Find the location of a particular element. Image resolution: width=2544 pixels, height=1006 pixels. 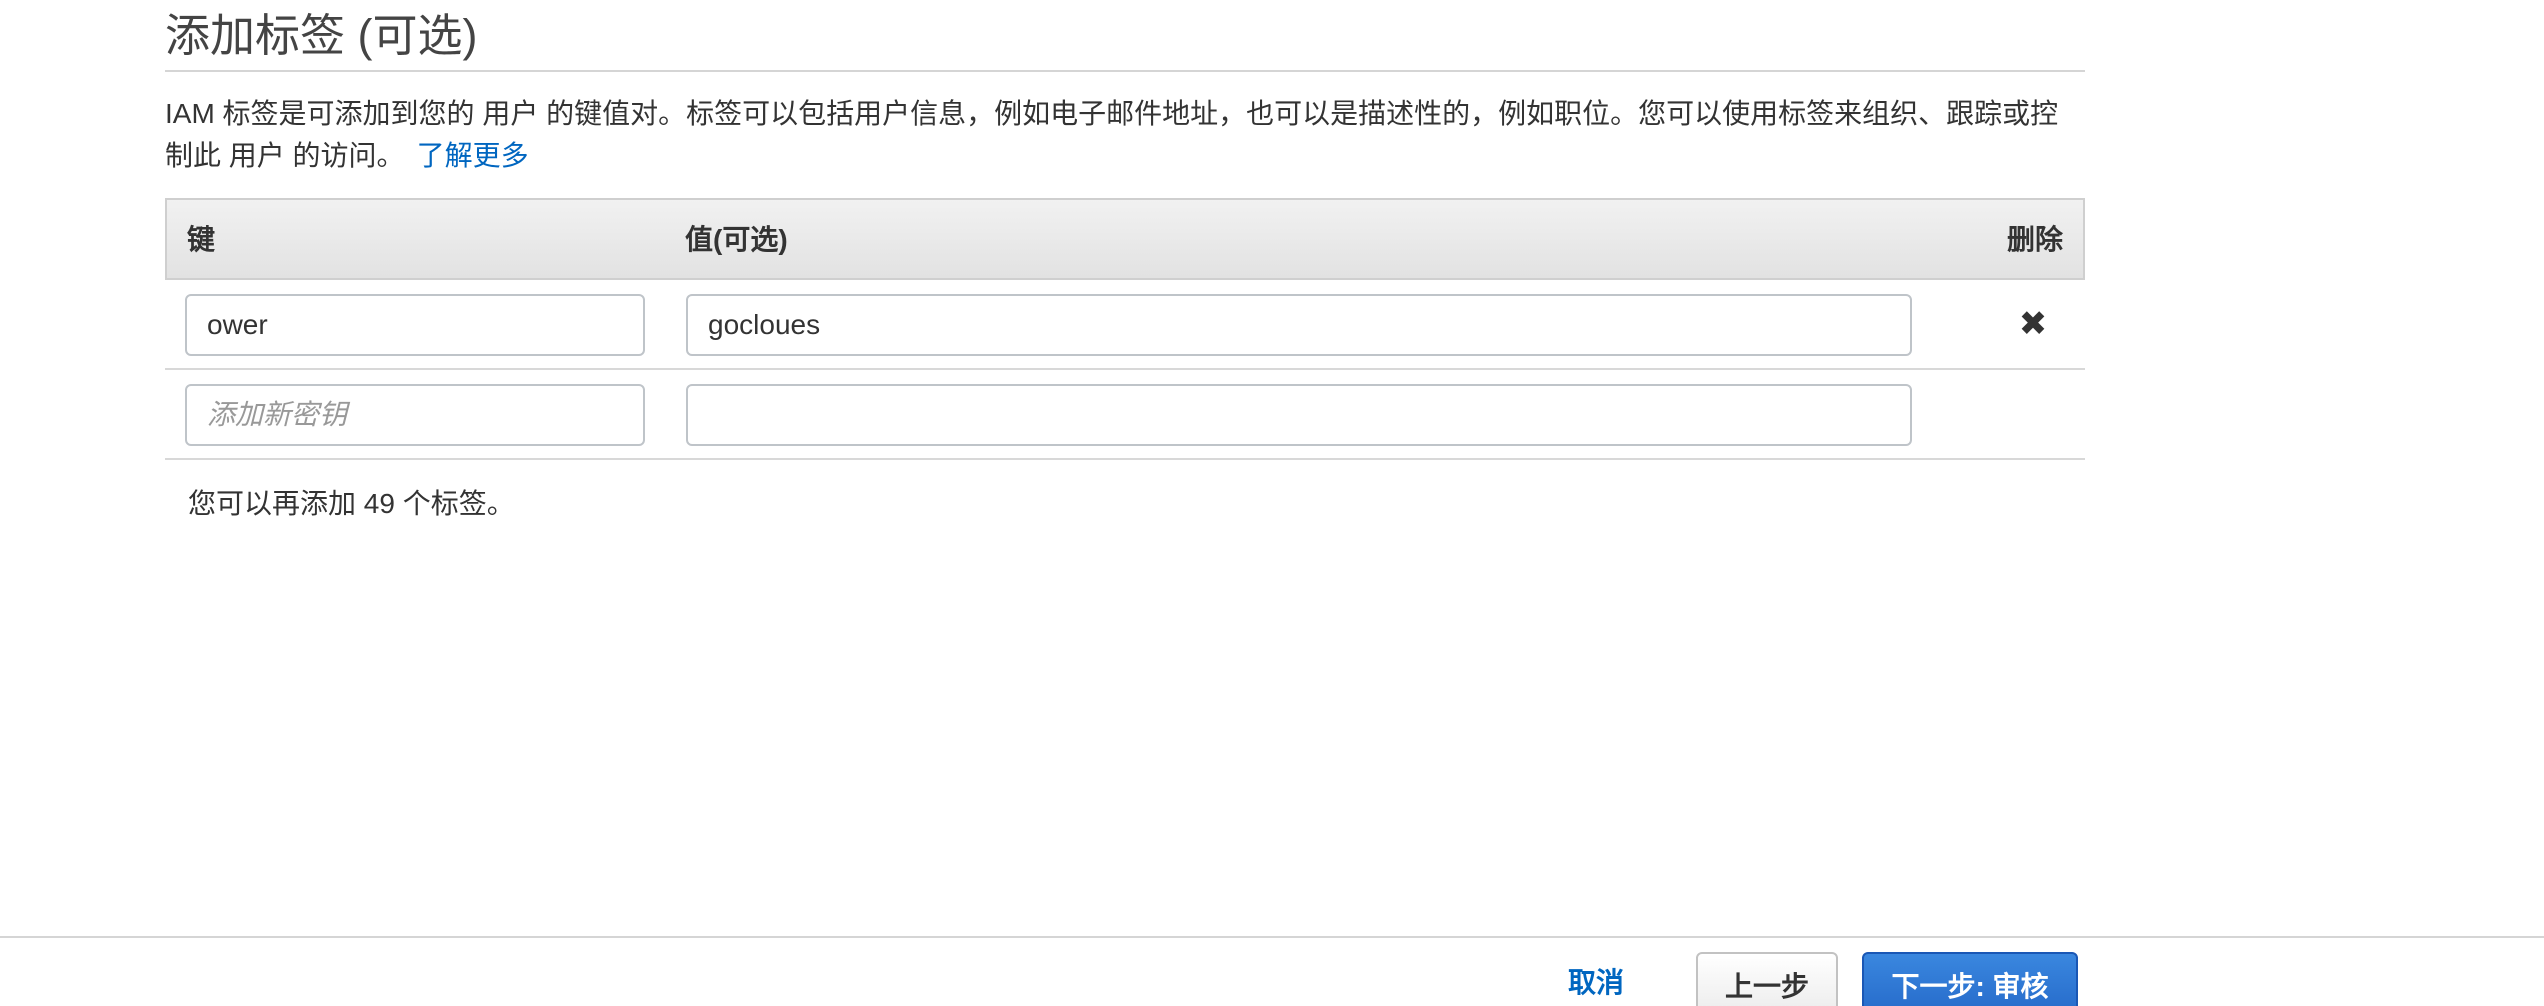

footer-divider is located at coordinates (1272, 937).